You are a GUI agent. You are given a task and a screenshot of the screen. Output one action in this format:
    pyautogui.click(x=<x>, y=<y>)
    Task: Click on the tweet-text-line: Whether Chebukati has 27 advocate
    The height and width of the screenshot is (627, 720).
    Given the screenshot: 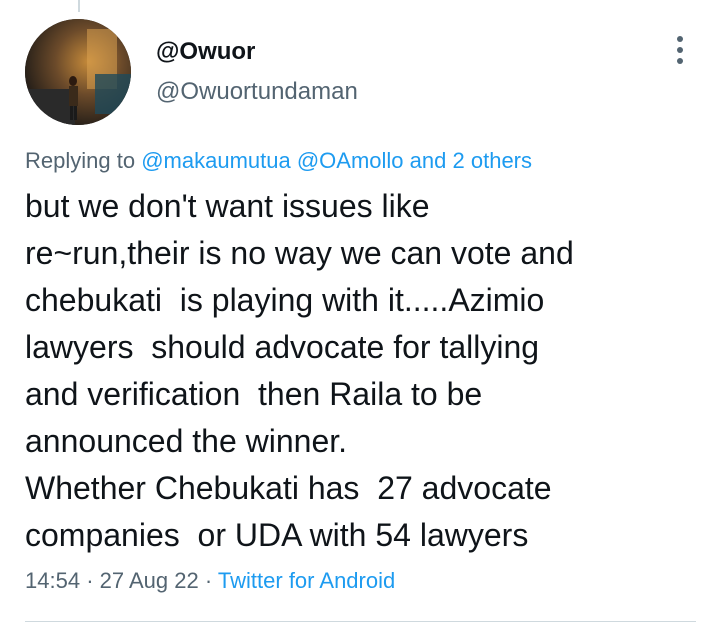 What is the action you would take?
    pyautogui.click(x=288, y=488)
    